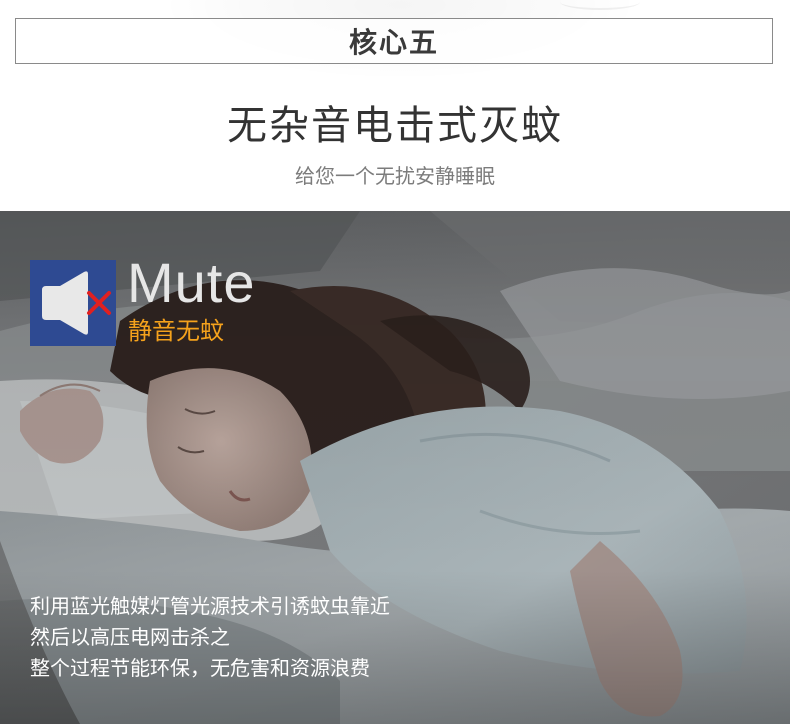 Image resolution: width=790 pixels, height=724 pixels. What do you see at coordinates (395, 176) in the screenshot?
I see `page-subline: 给您一个无扰安静睡眠` at bounding box center [395, 176].